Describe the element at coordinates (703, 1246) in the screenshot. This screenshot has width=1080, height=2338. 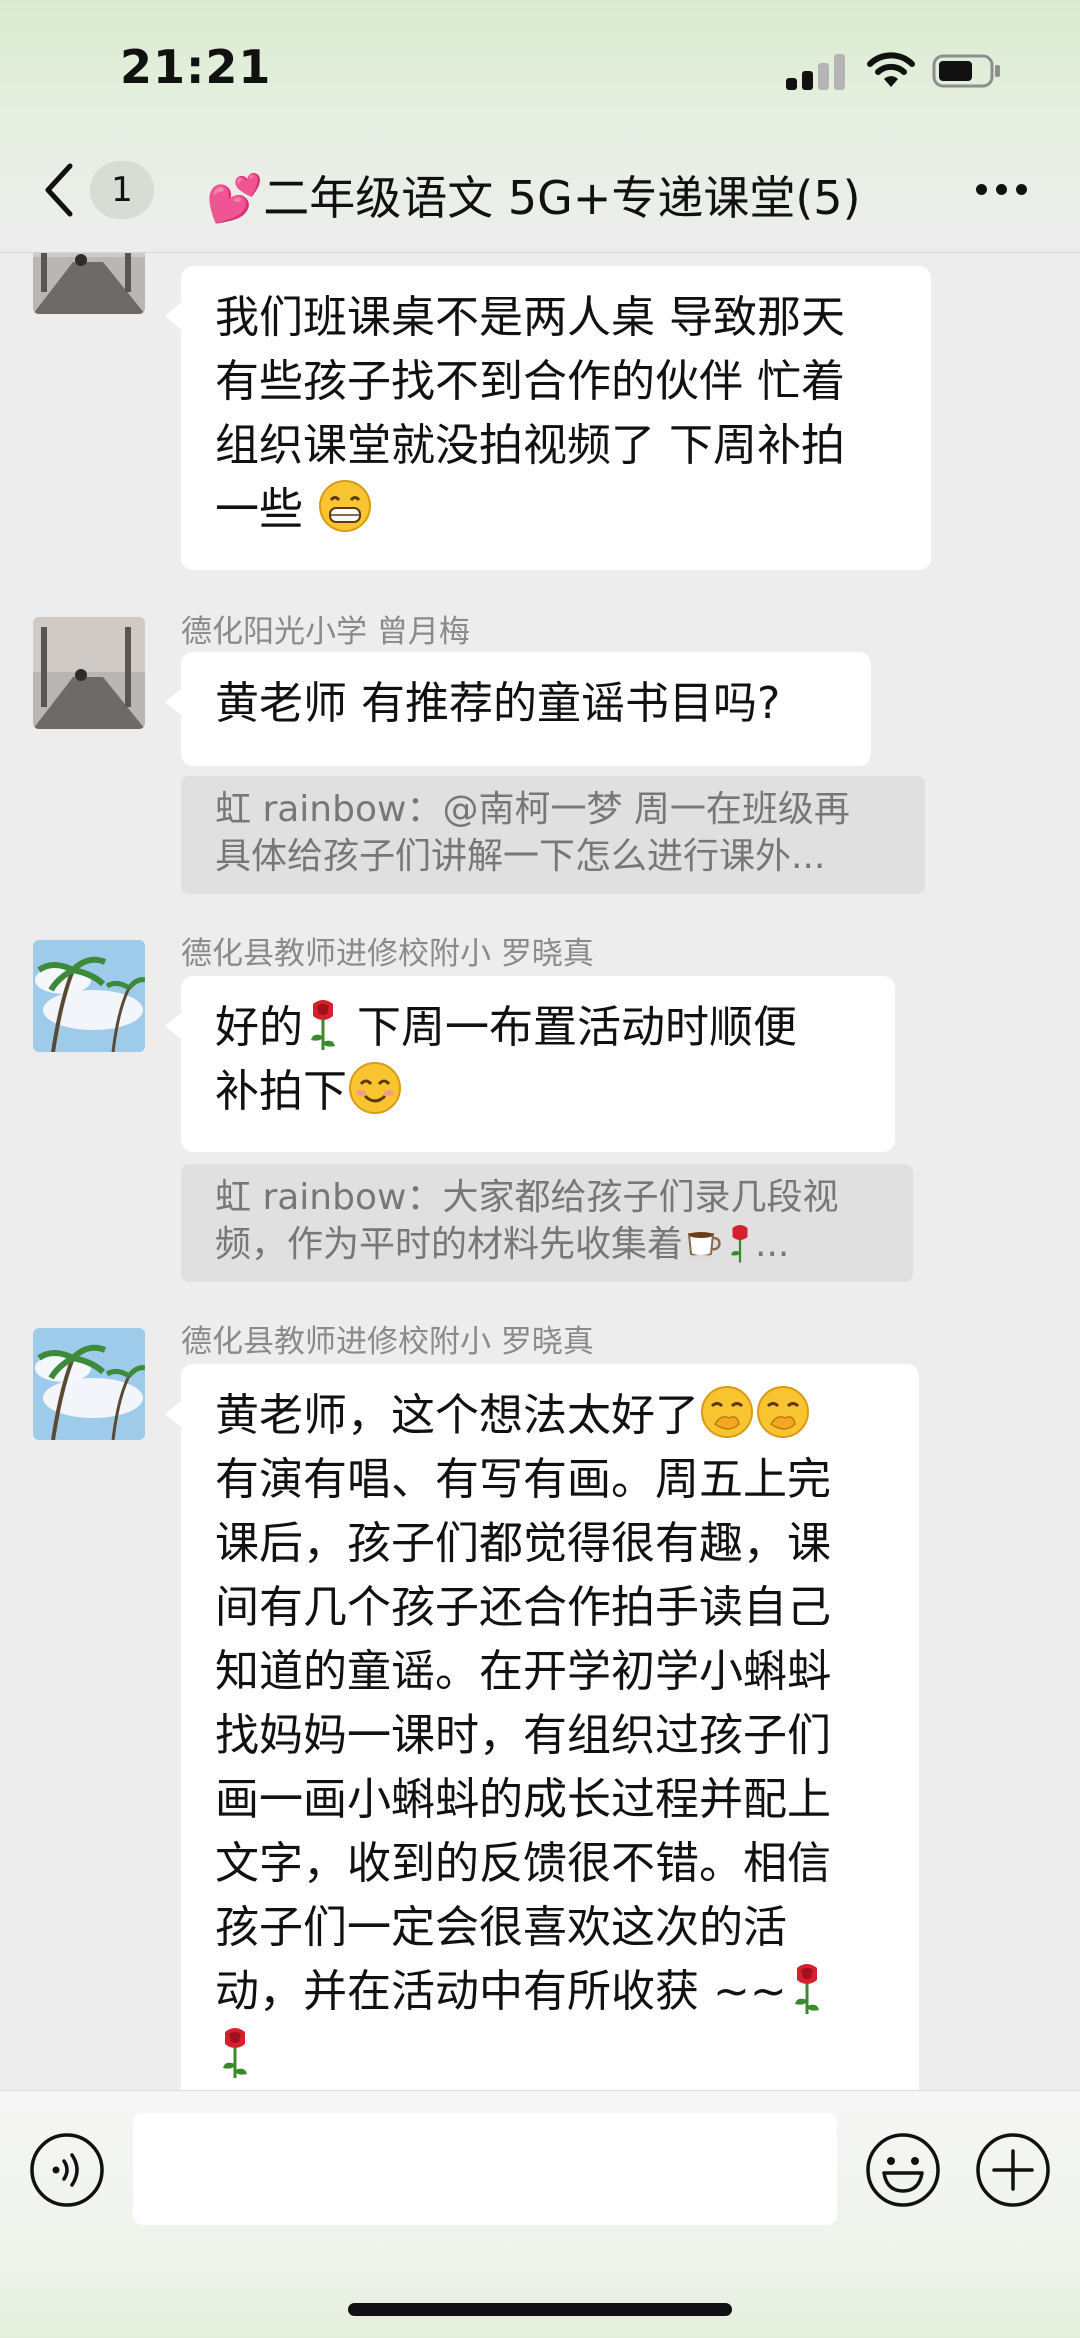
I see `coffee-cup-icon` at that location.